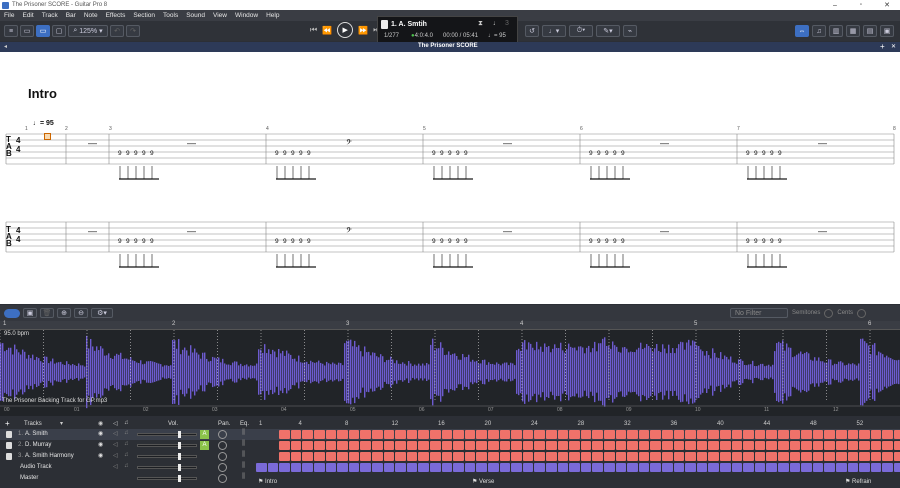 This screenshot has height=488, width=900. I want to click on volume-knob, so click(179, 445).